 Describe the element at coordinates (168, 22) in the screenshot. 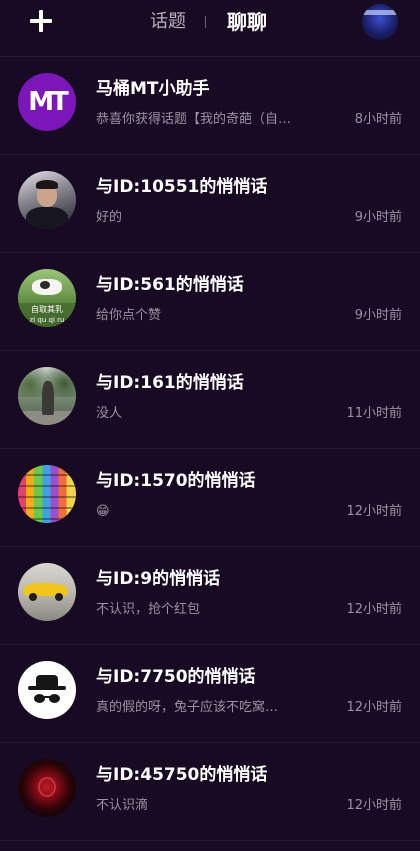

I see `tab-topics: 话题` at that location.